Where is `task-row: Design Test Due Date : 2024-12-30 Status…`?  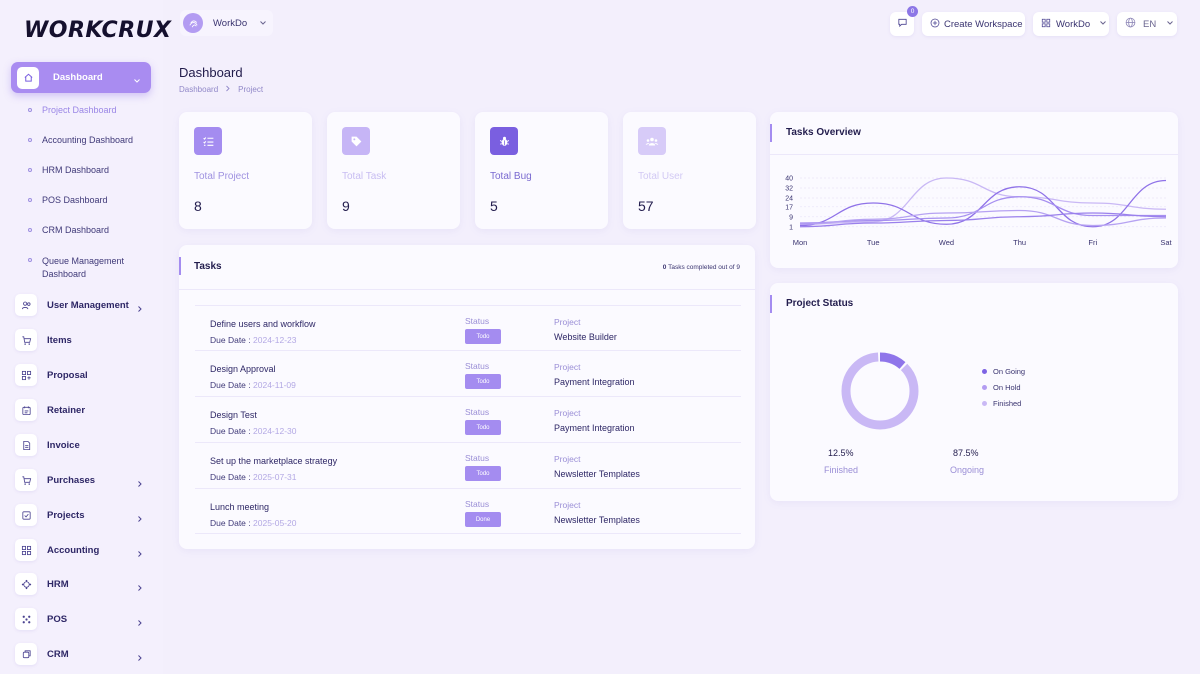
task-row: Design Test Due Date : 2024-12-30 Status… is located at coordinates (468, 419).